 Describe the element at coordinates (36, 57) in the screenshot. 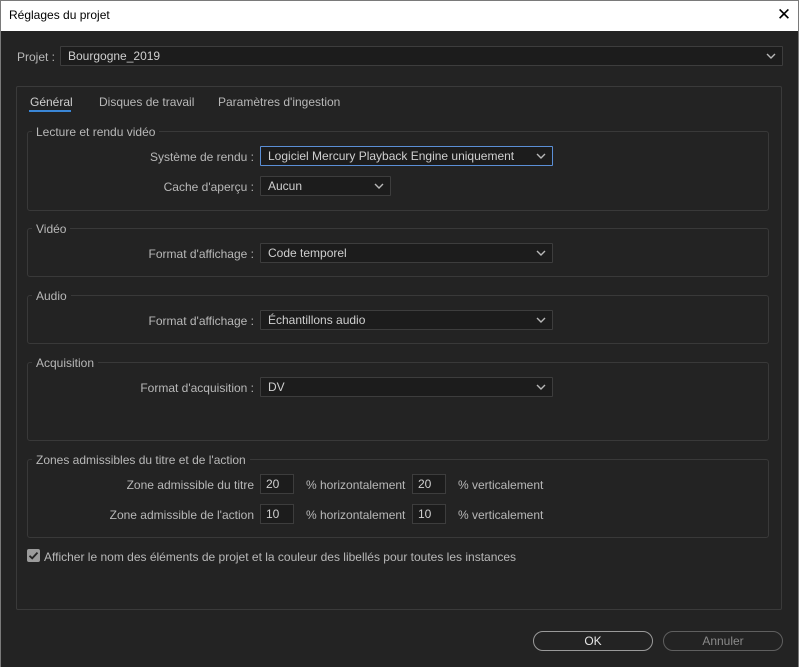

I see `project-label: Projet :` at that location.